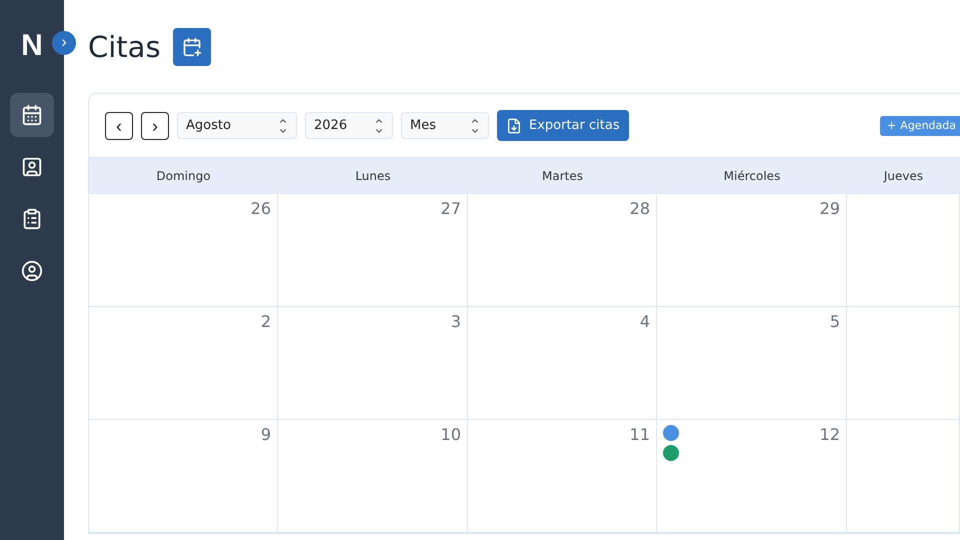 This screenshot has width=960, height=540. Describe the element at coordinates (455, 322) in the screenshot. I see `day-number: 3` at that location.